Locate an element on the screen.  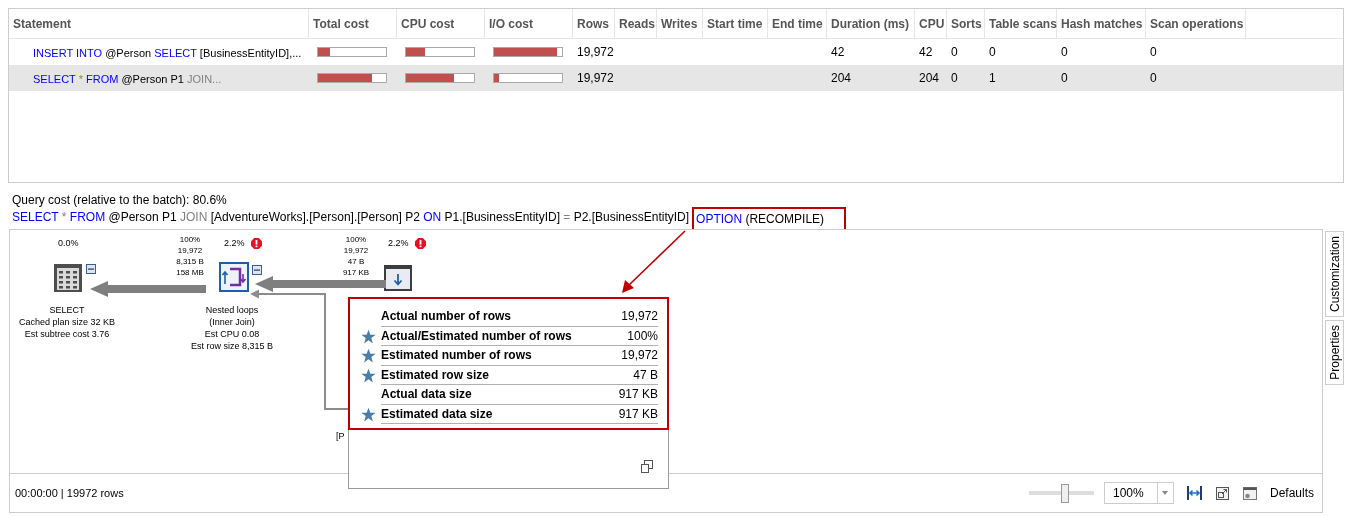
node-label: Est subtree cost 3.76 is located at coordinates (67, 334).